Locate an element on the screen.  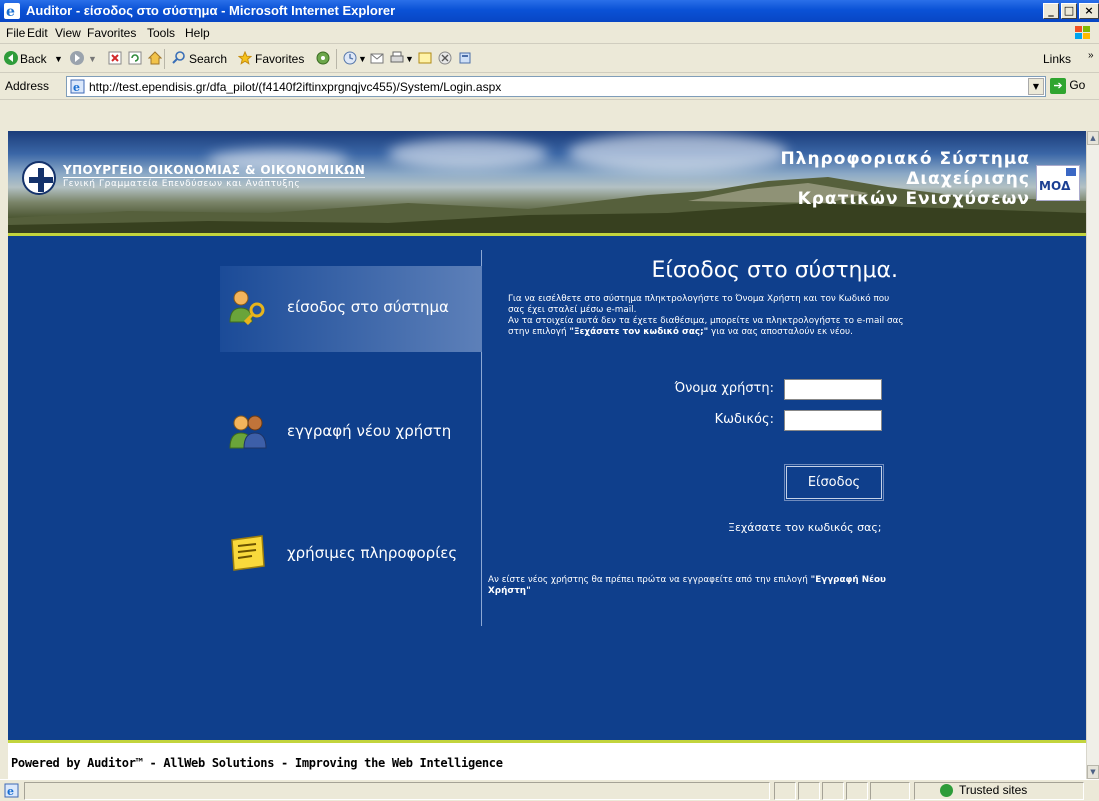
menu-tools: Tools is located at coordinates (161, 33).